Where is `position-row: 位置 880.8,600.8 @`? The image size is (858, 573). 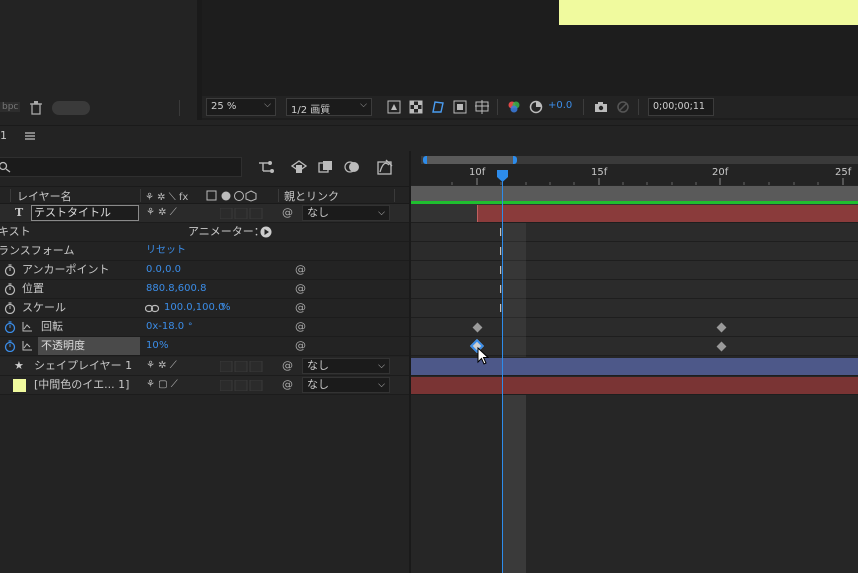 position-row: 位置 880.8,600.8 @ is located at coordinates (205, 289).